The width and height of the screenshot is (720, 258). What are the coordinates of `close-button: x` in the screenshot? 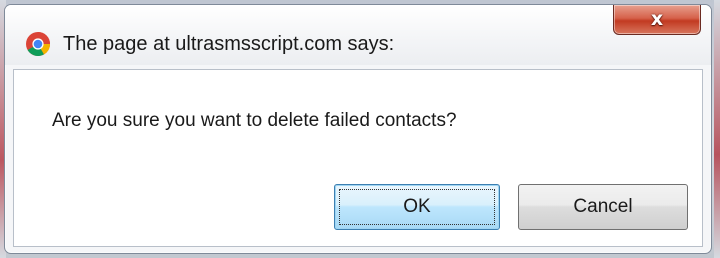 It's located at (657, 20).